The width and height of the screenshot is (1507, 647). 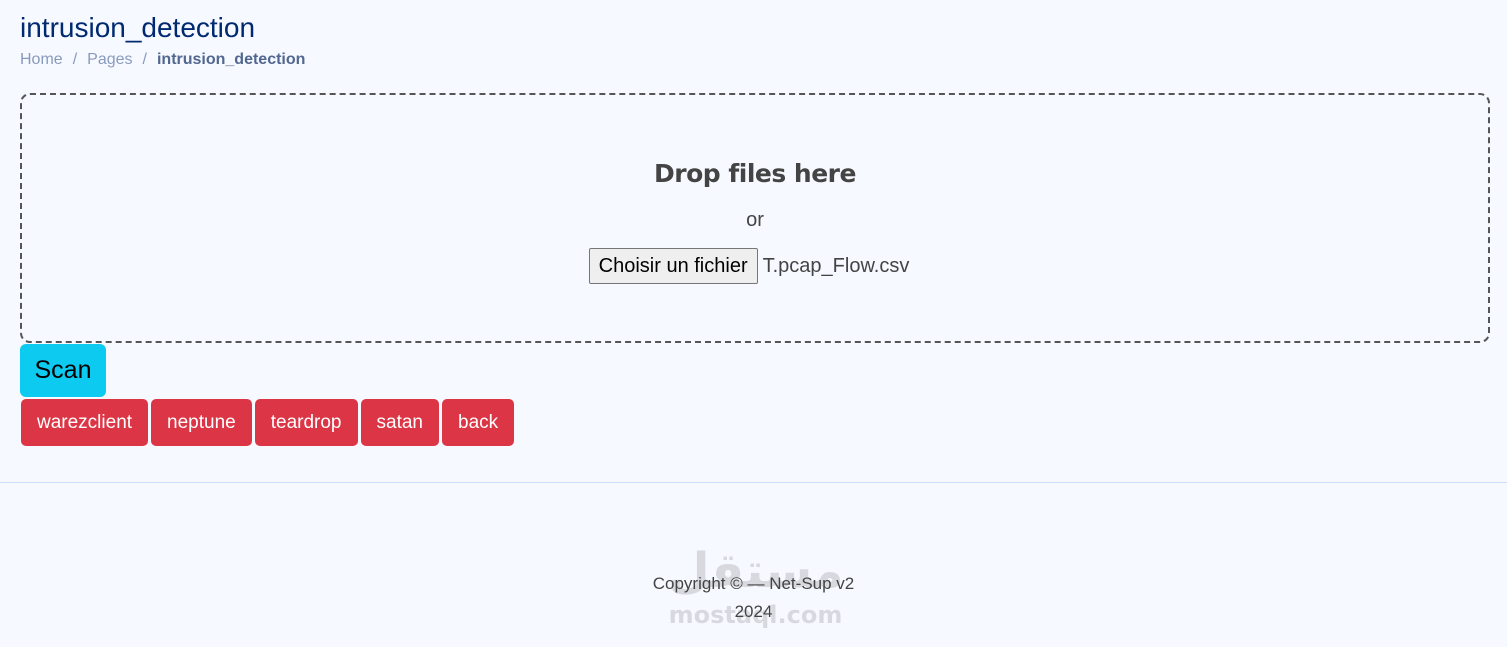 What do you see at coordinates (755, 173) in the screenshot?
I see `dropzone-title: Drop files here` at bounding box center [755, 173].